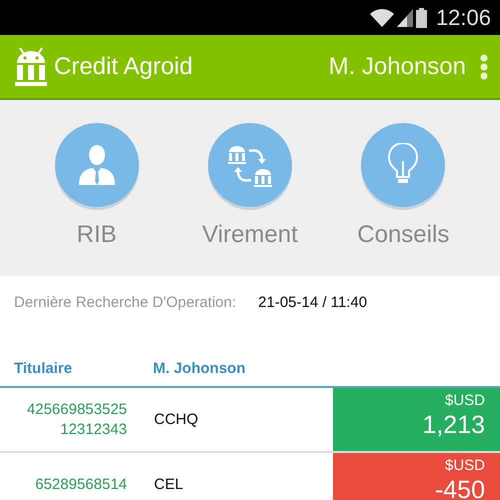  What do you see at coordinates (459, 488) in the screenshot?
I see `amount-value: -450` at bounding box center [459, 488].